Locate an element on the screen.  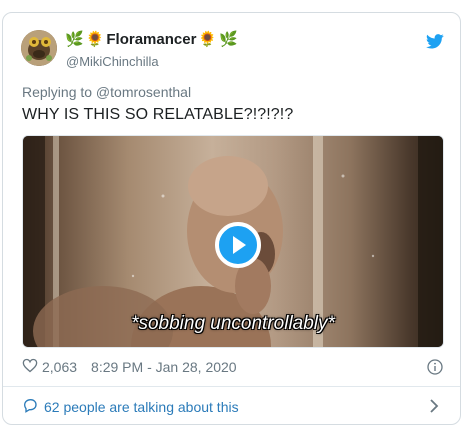
replying-to-link: Replying to @tomrosenthal is located at coordinates (106, 92).